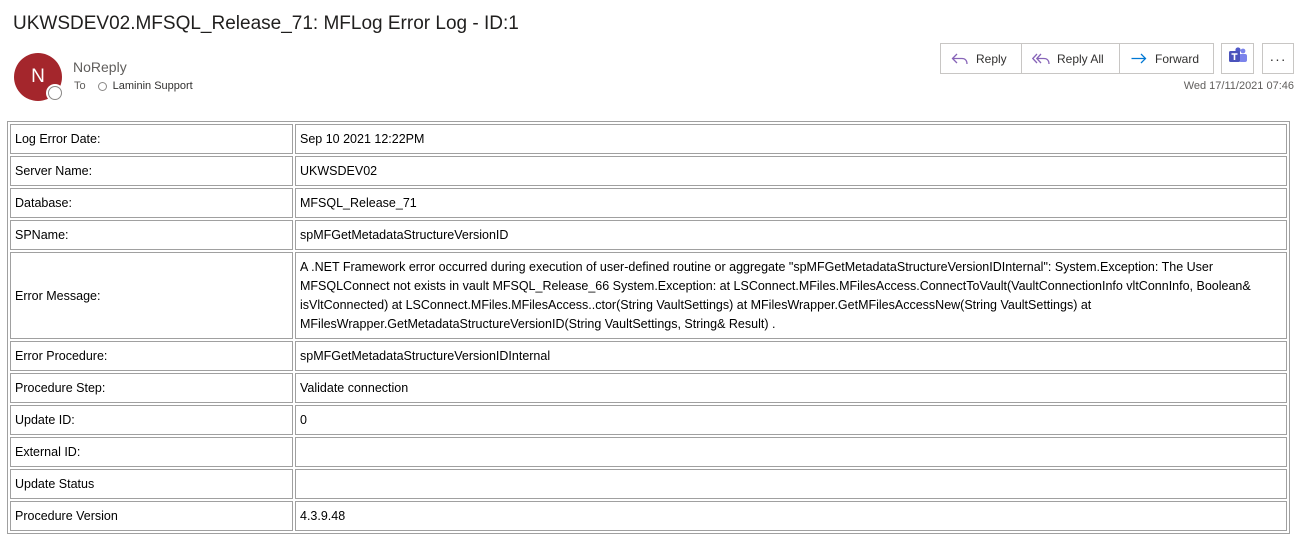 Image resolution: width=1304 pixels, height=545 pixels. I want to click on reply-all-button: Reply All, so click(1071, 58).